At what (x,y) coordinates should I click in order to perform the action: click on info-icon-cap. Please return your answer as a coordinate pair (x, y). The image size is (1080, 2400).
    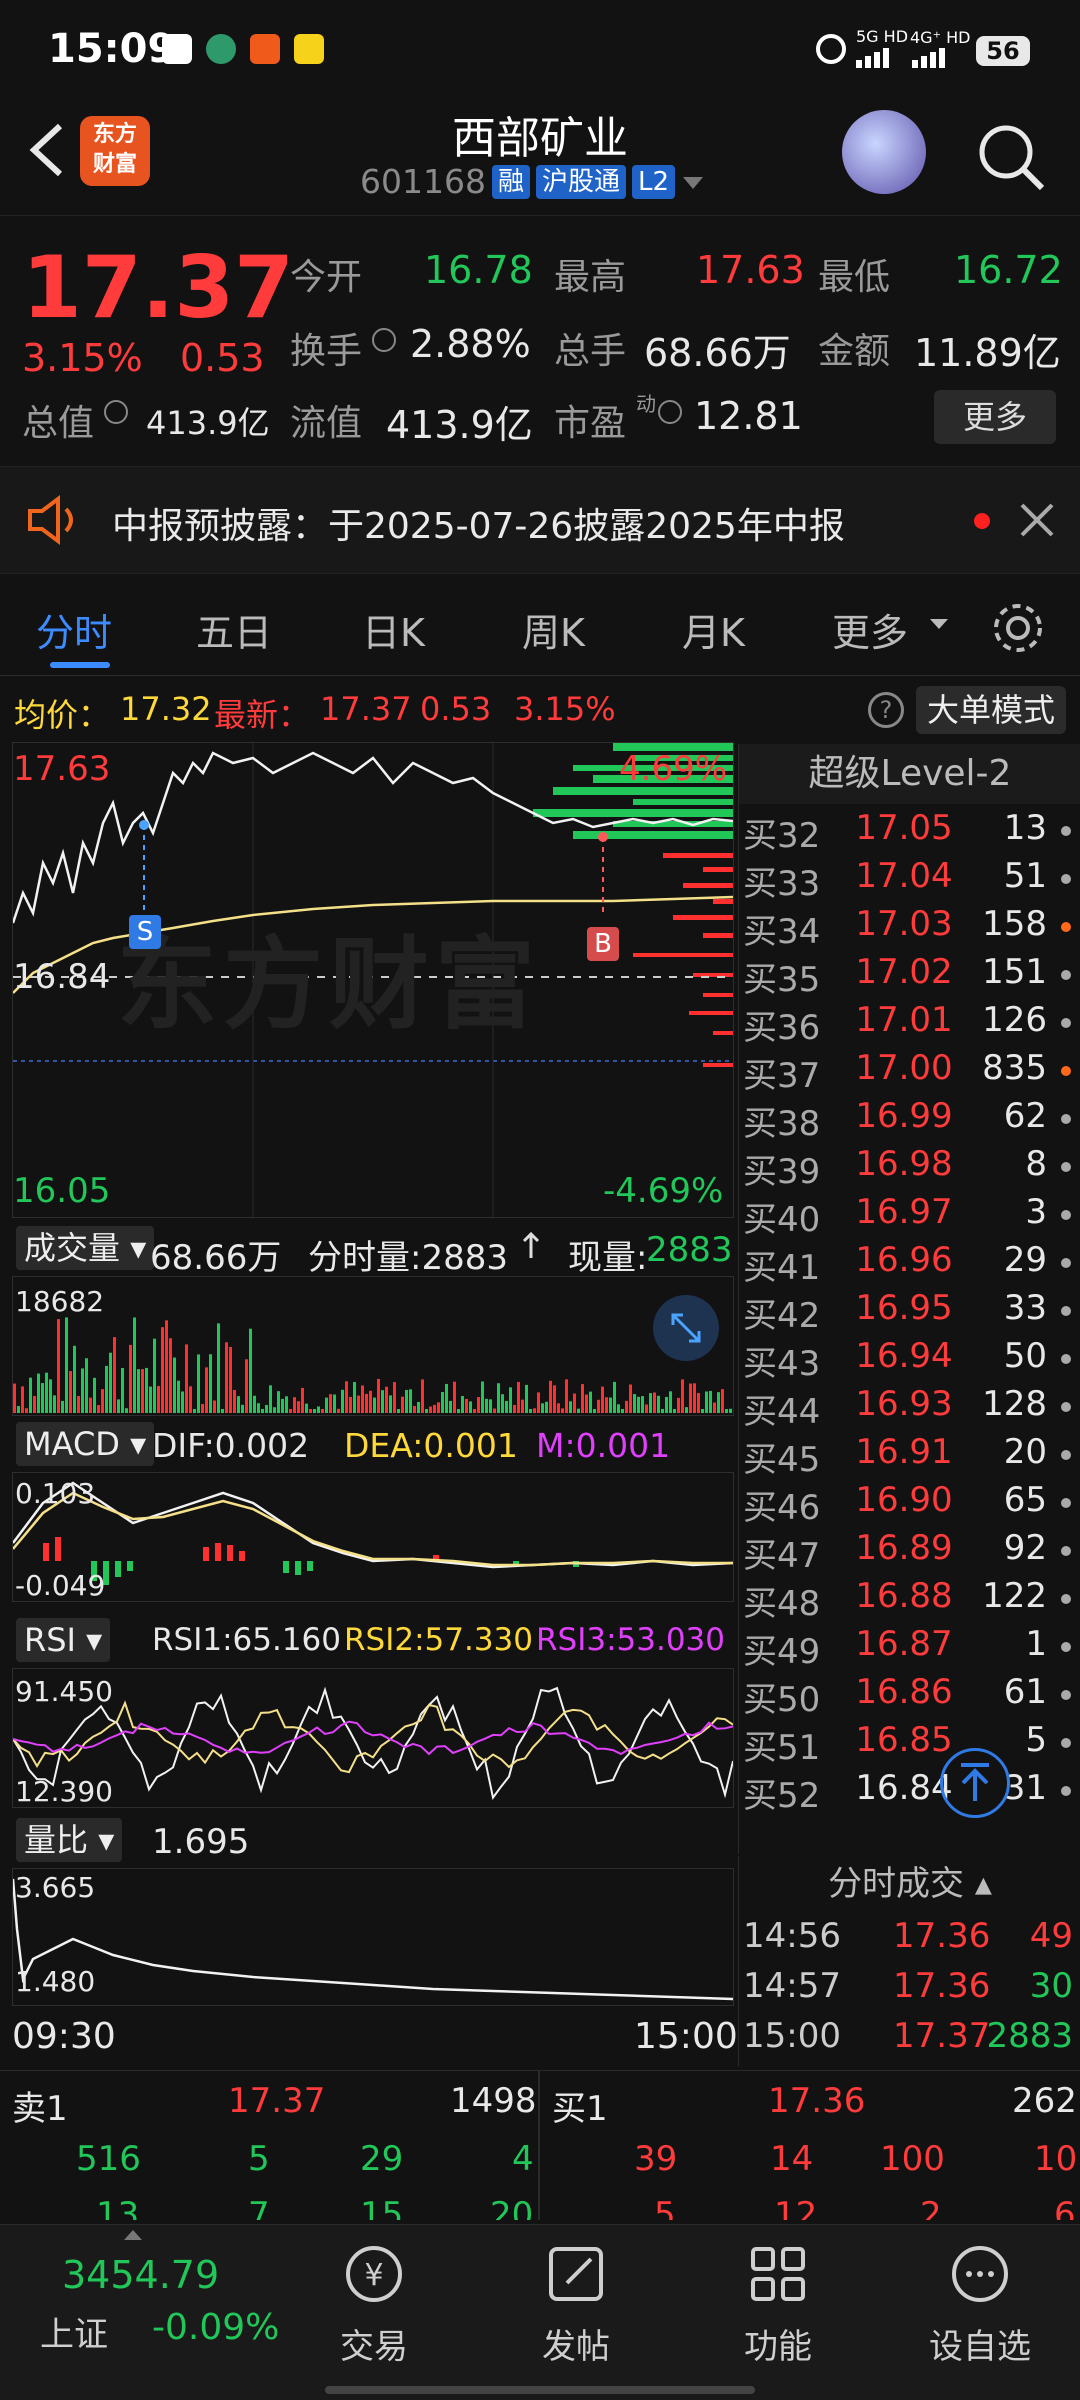
    Looking at the image, I should click on (116, 412).